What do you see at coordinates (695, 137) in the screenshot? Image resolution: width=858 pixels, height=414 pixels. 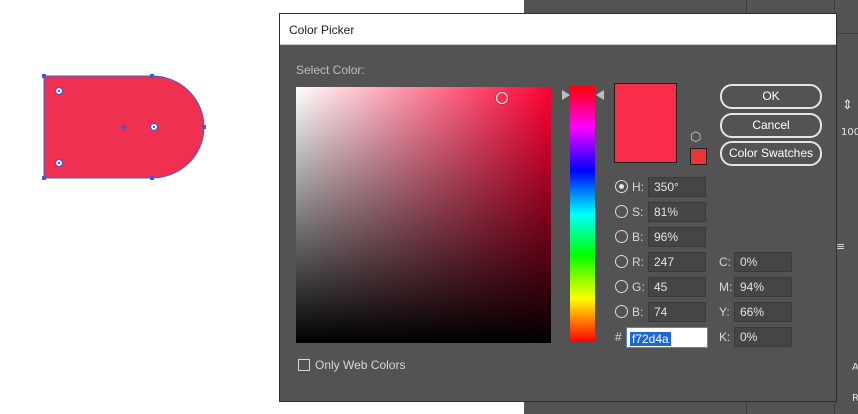 I see `cube-icon: ⬡` at bounding box center [695, 137].